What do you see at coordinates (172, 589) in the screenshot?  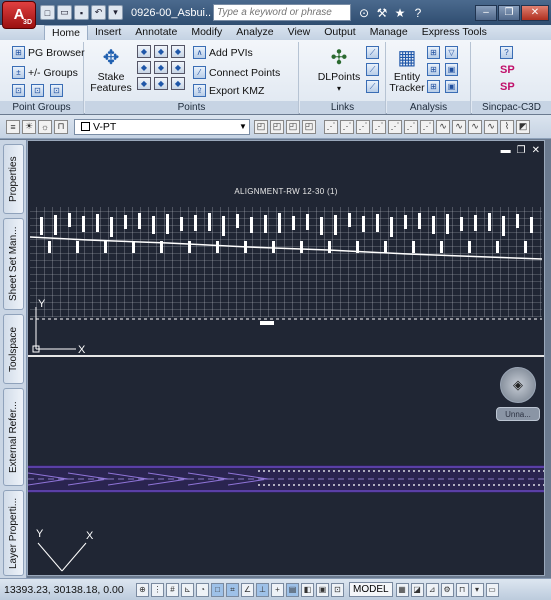 I see `grid-icon: #` at bounding box center [172, 589].